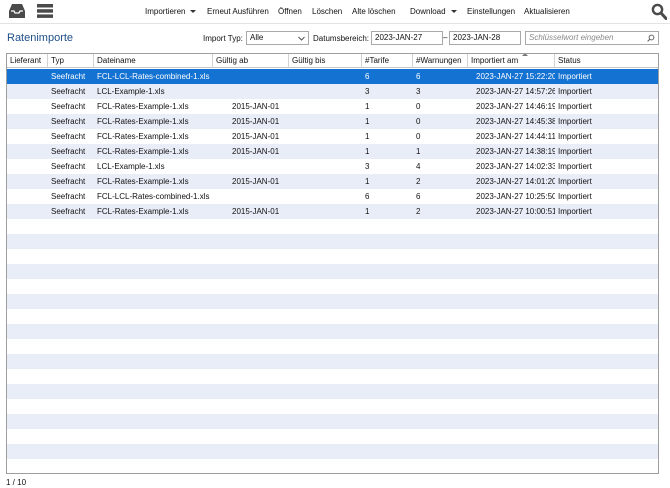  Describe the element at coordinates (153, 61) in the screenshot. I see `column-header-dateiname: Dateiname` at that location.